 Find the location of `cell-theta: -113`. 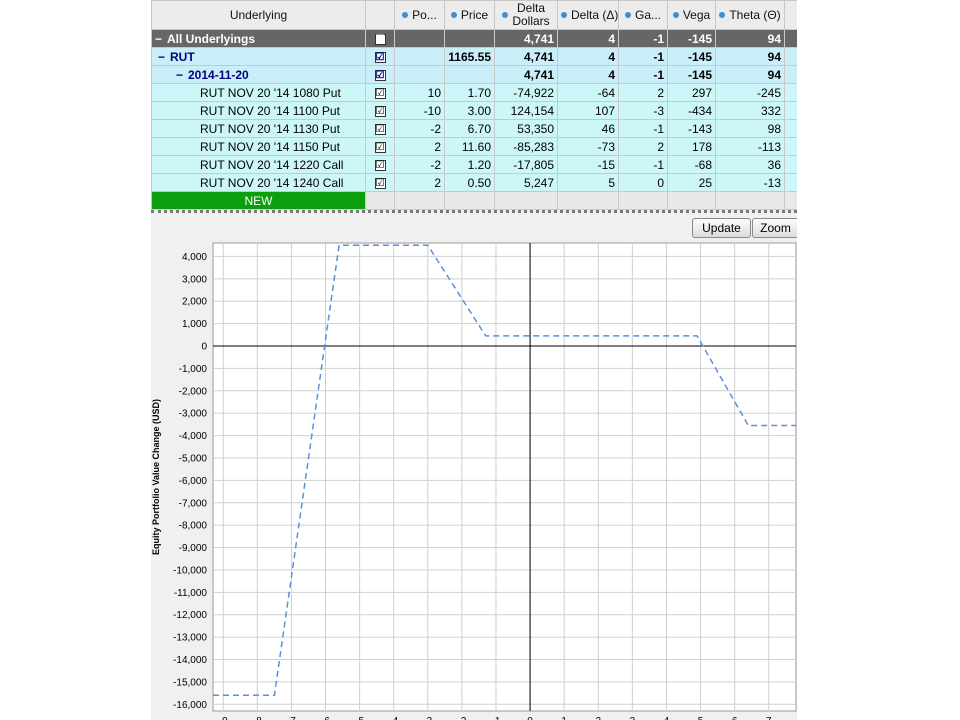

cell-theta: -113 is located at coordinates (750, 146).